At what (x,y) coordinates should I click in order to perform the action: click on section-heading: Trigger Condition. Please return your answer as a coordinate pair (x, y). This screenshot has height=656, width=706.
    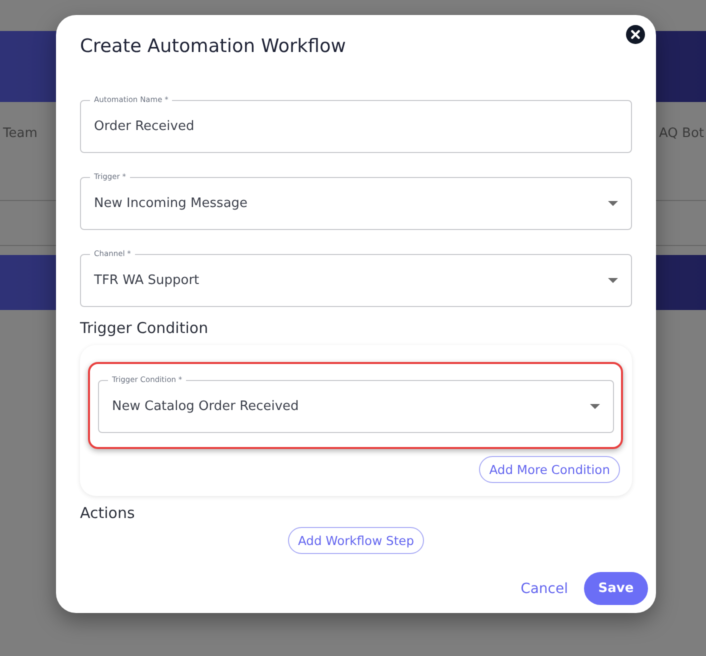
    Looking at the image, I should click on (145, 328).